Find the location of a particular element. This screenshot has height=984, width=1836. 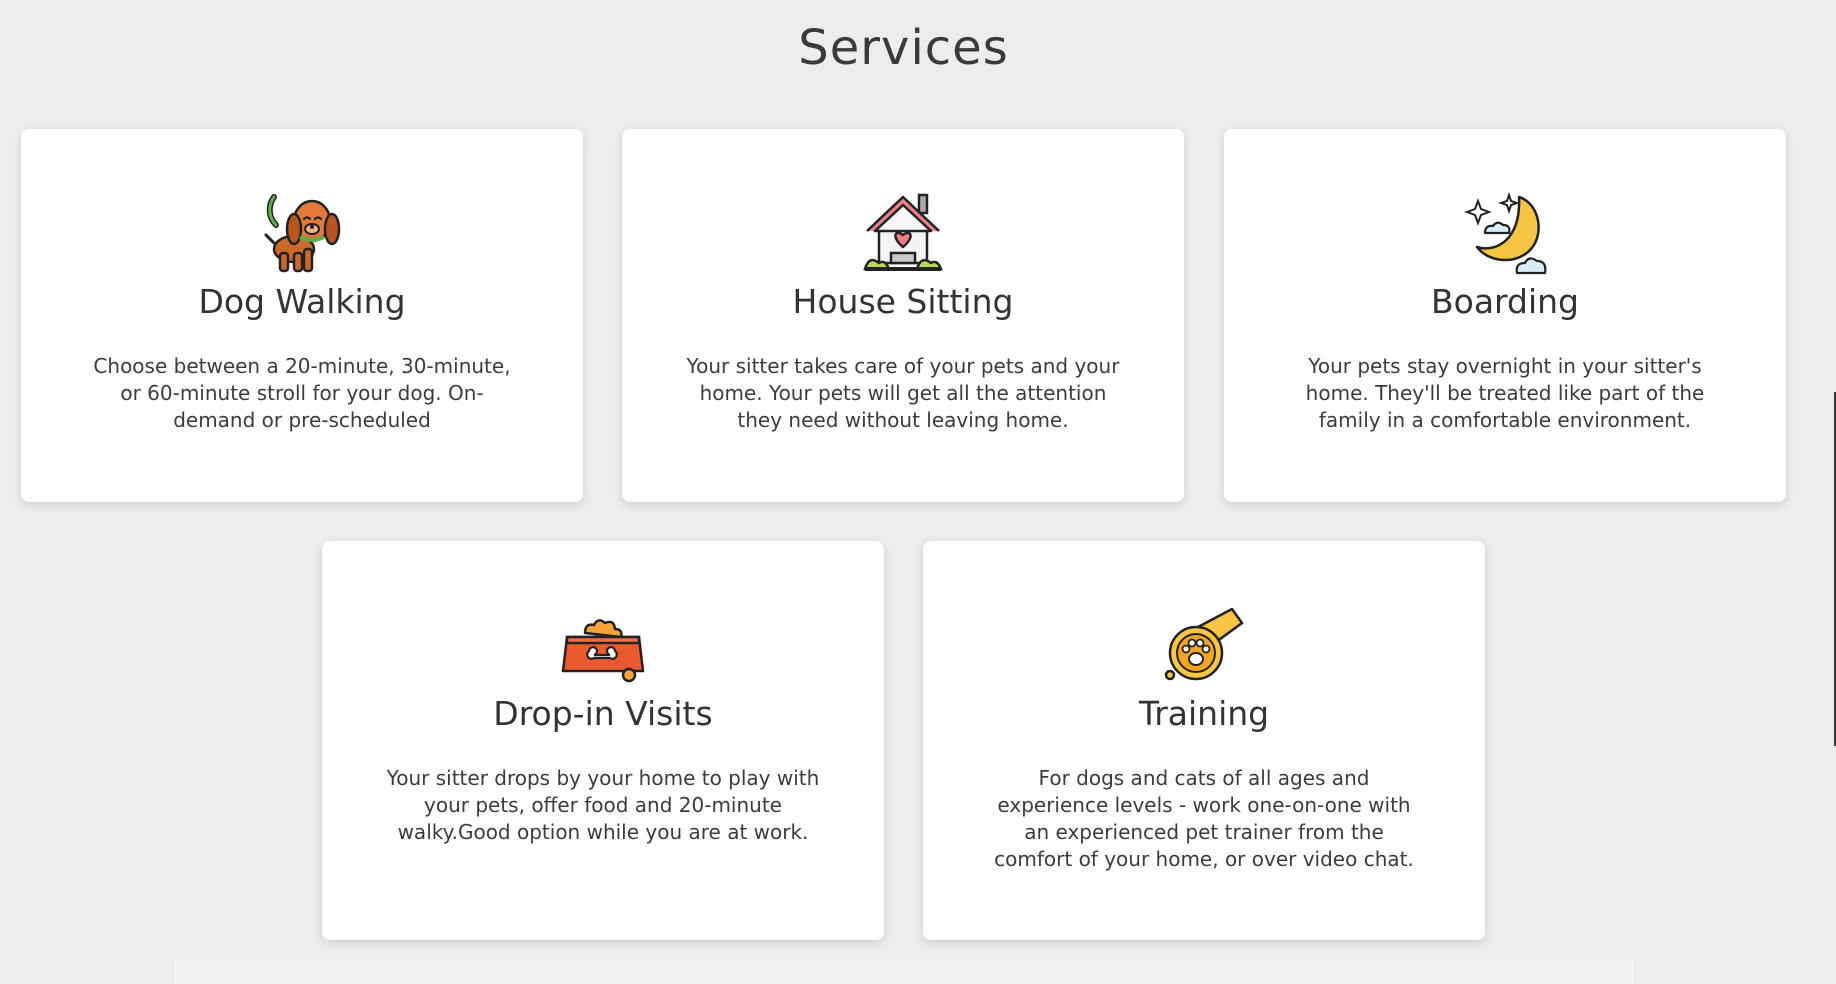

paw-whistle-icon is located at coordinates (1204, 645).